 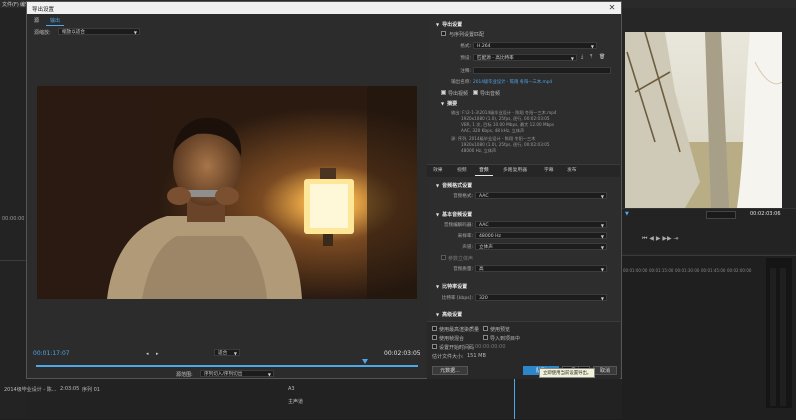 What do you see at coordinates (627, 214) in the screenshot?
I see `playhead-marker: ▼` at bounding box center [627, 214].